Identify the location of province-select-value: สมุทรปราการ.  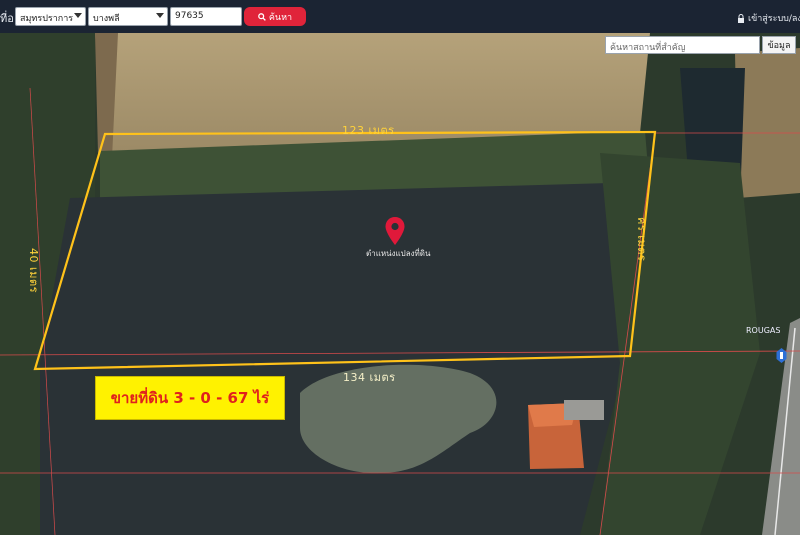
(47, 19).